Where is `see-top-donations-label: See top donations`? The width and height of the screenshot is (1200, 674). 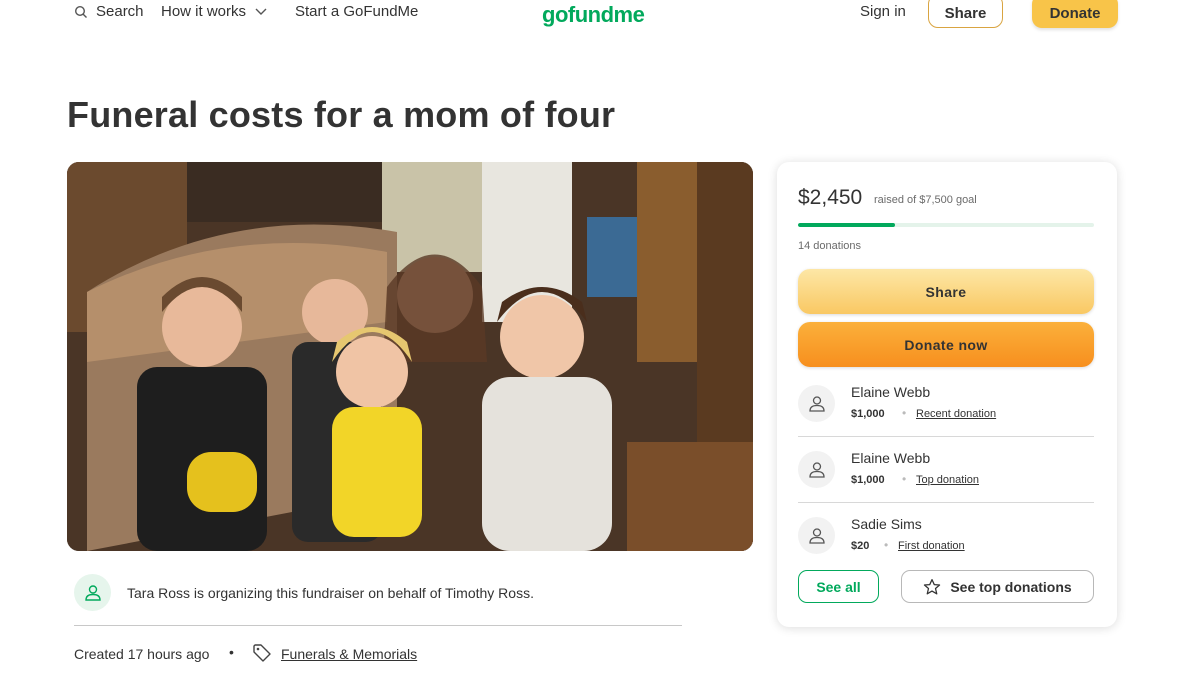
see-top-donations-label: See top donations is located at coordinates (1011, 586).